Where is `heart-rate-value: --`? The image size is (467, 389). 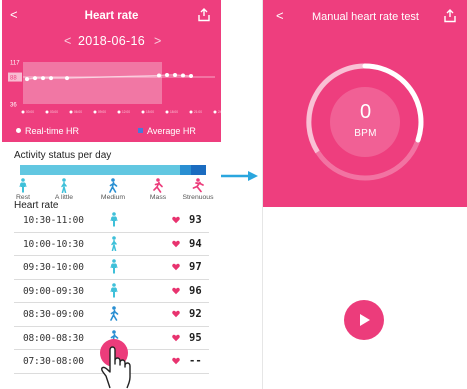 heart-rate-value: -- is located at coordinates (195, 361).